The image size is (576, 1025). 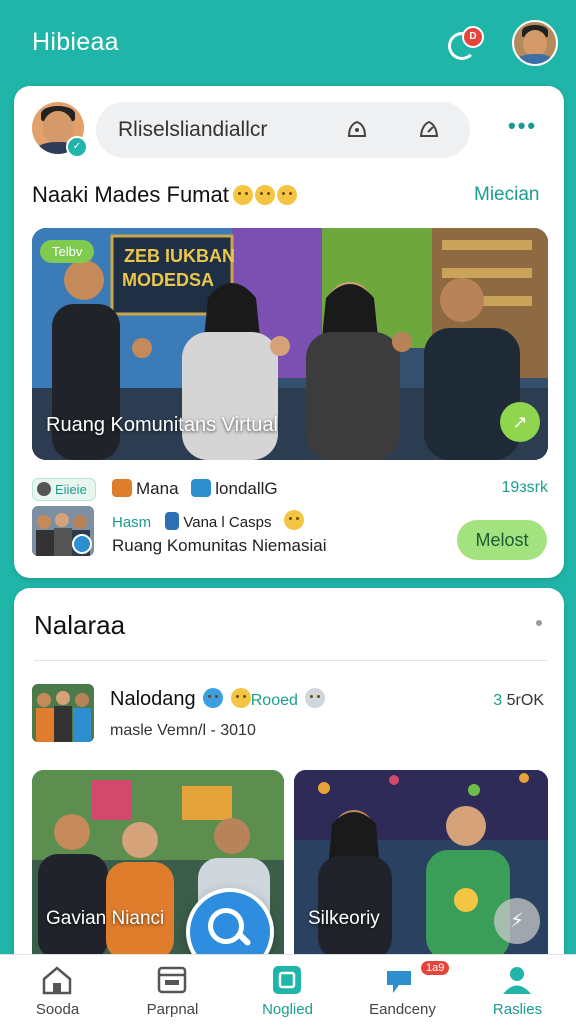 I want to click on feed-item-subtitle: masle Vemn/l - 3010, so click(x=183, y=730).